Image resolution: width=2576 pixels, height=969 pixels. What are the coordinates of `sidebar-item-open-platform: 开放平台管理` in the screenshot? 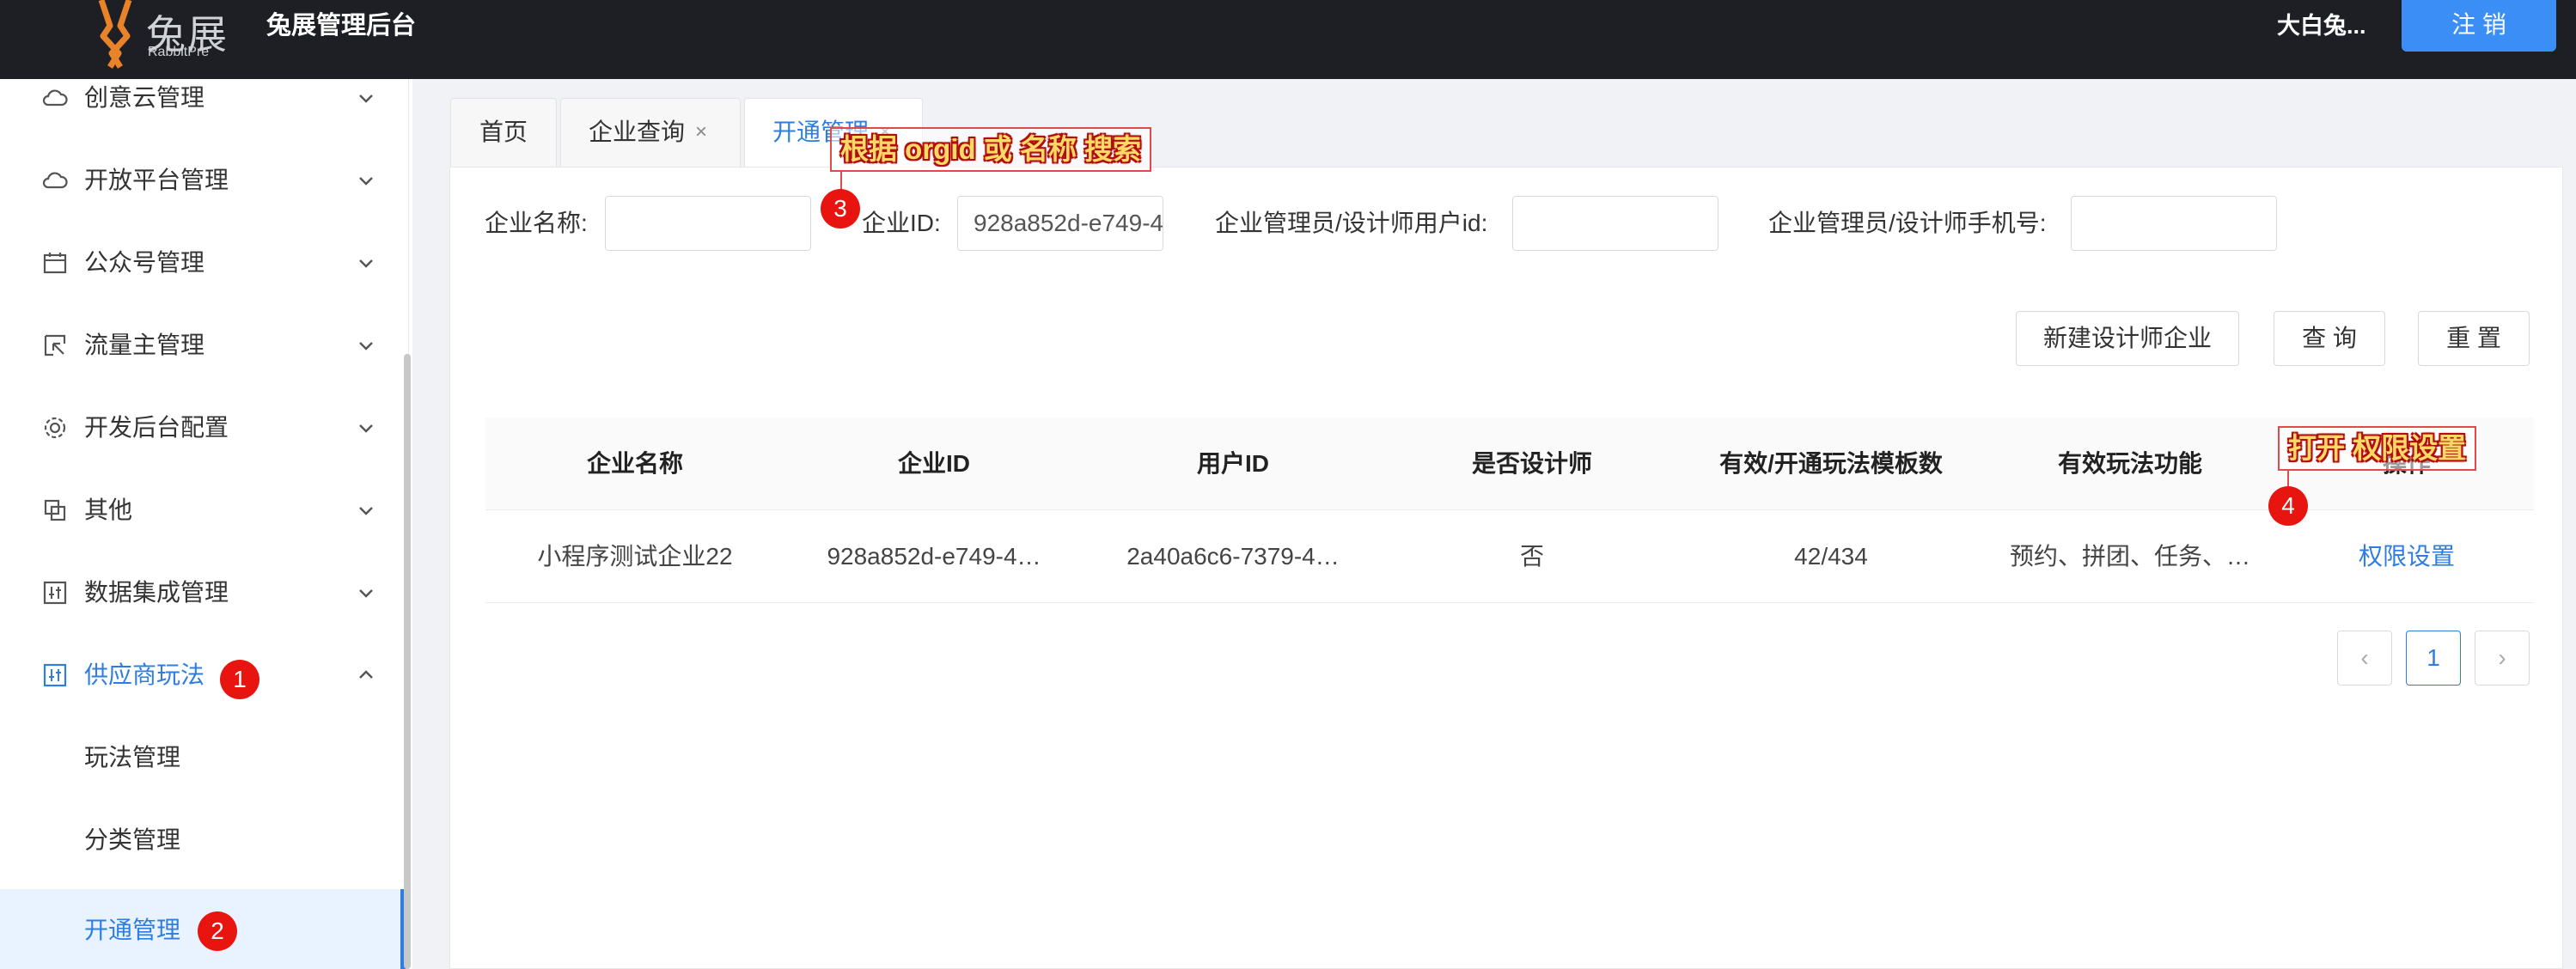 It's located at (202, 180).